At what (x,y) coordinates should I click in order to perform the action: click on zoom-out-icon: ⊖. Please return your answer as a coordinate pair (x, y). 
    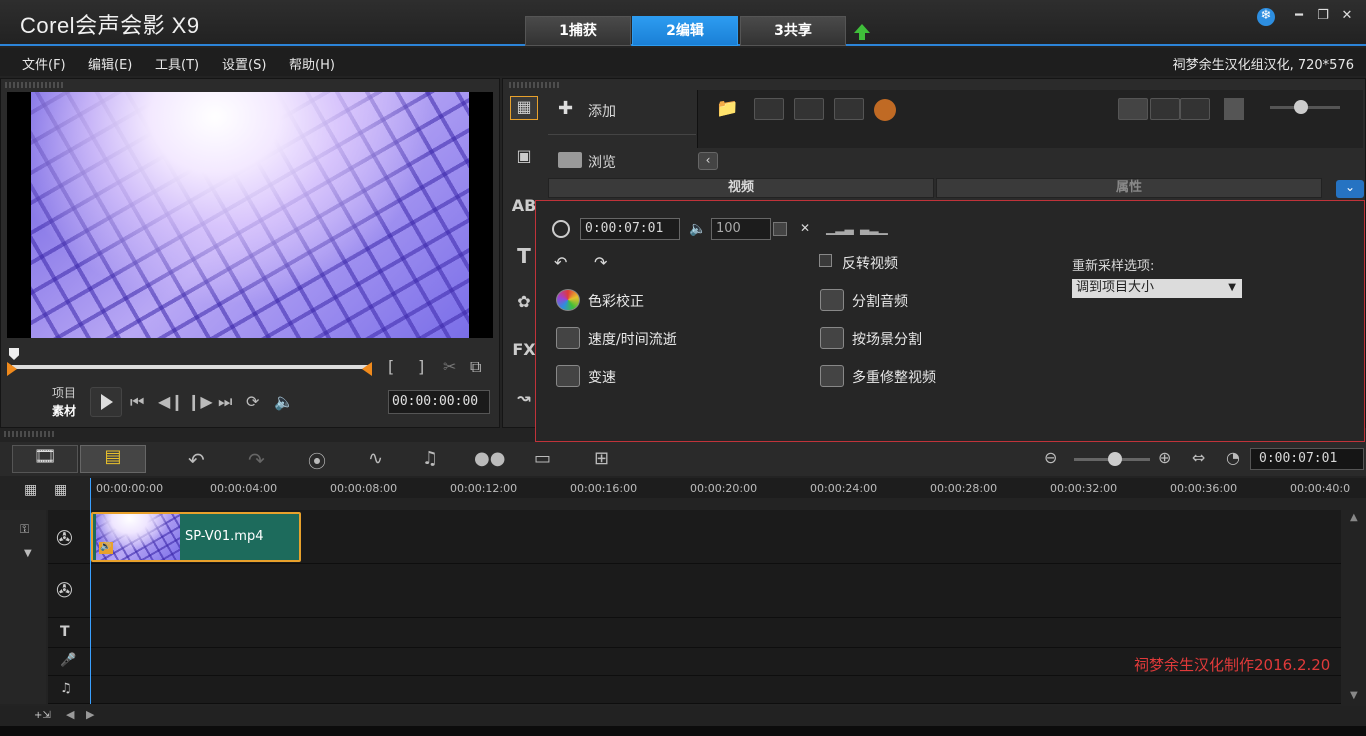
    Looking at the image, I should click on (1050, 457).